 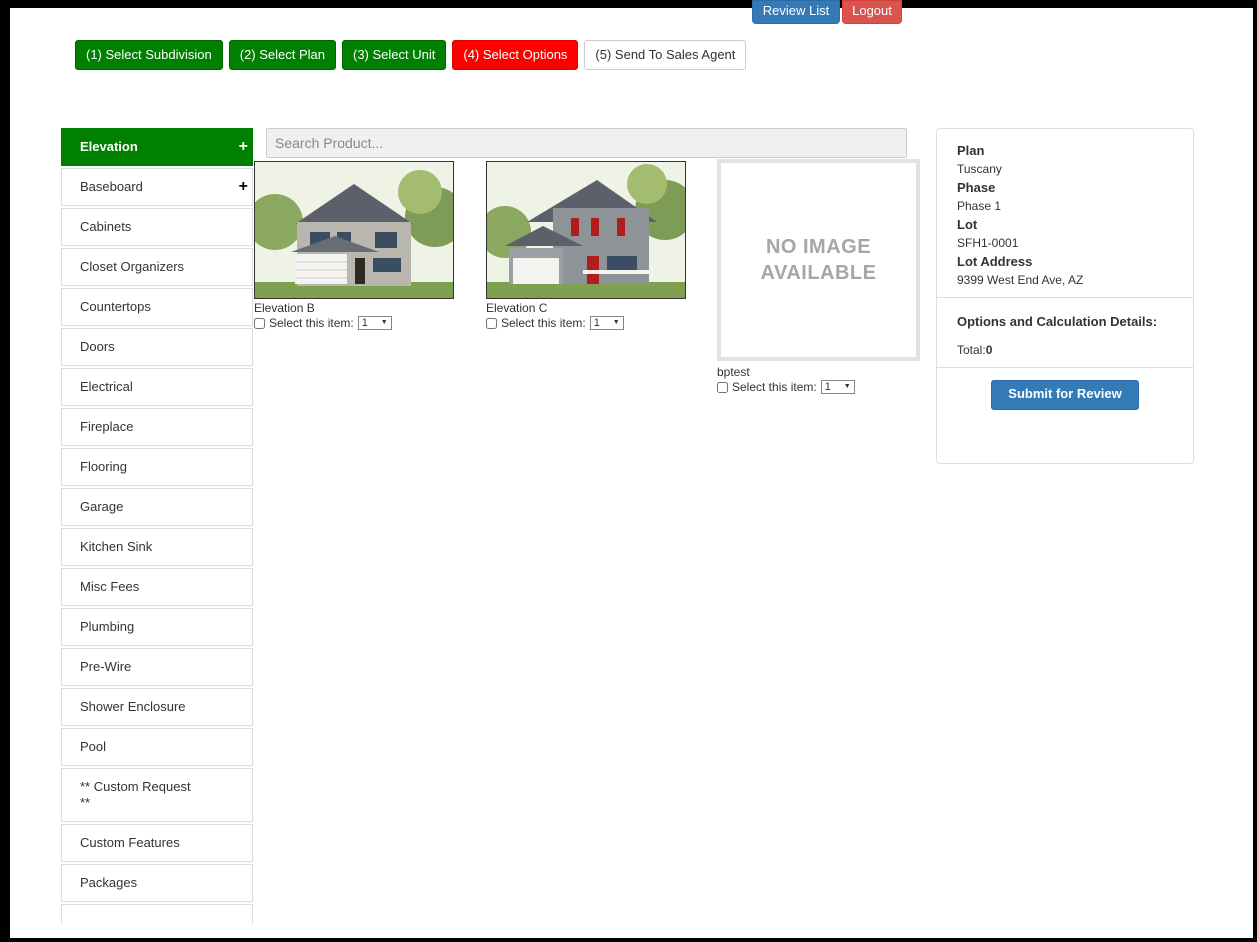 I want to click on step-select-options: (4) Select Options, so click(x=515, y=55).